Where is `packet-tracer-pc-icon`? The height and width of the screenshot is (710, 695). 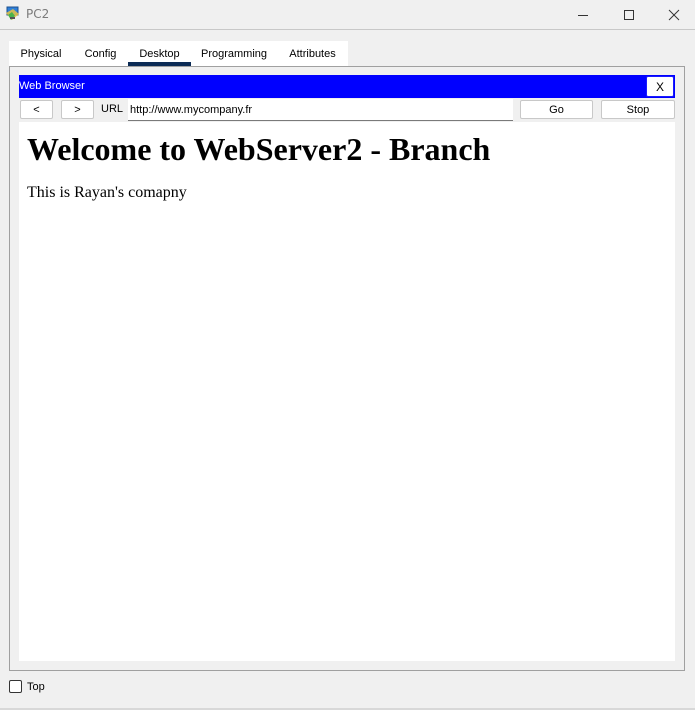
packet-tracer-pc-icon is located at coordinates (13, 14).